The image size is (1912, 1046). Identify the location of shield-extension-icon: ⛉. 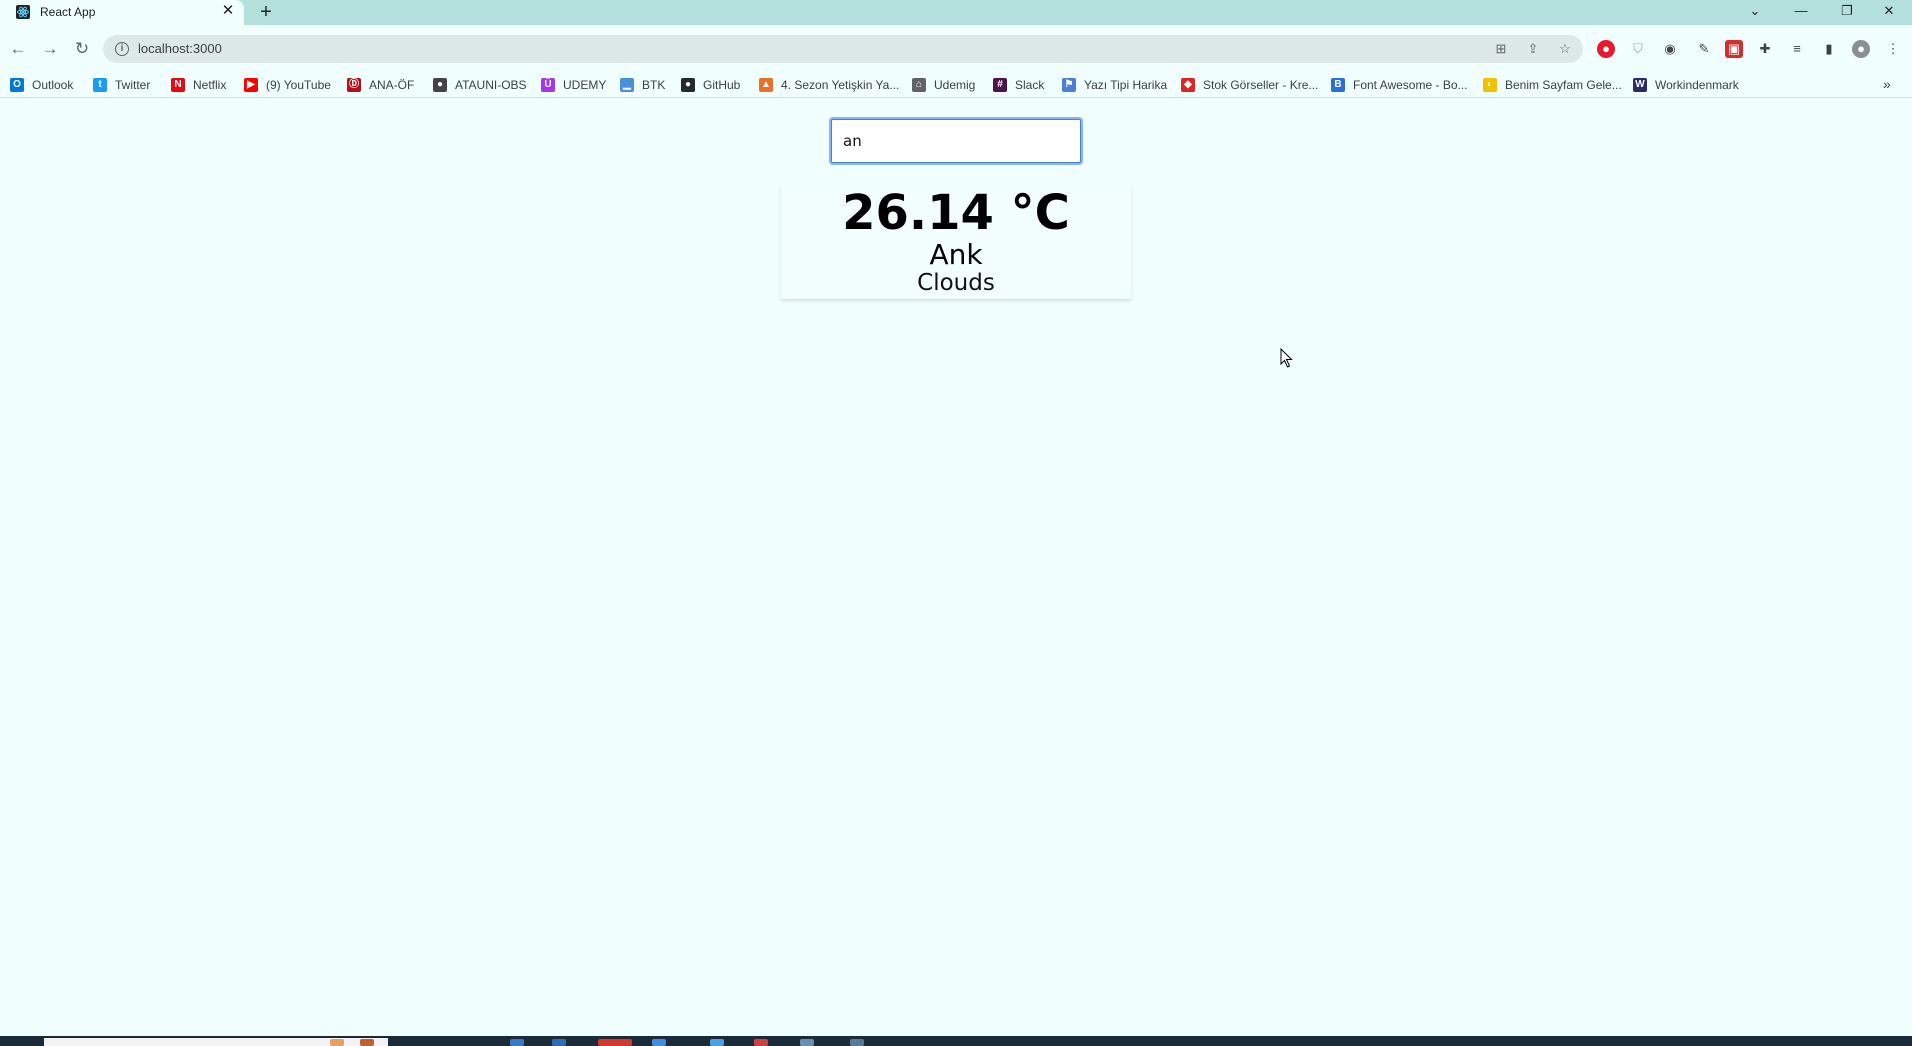
(1638, 49).